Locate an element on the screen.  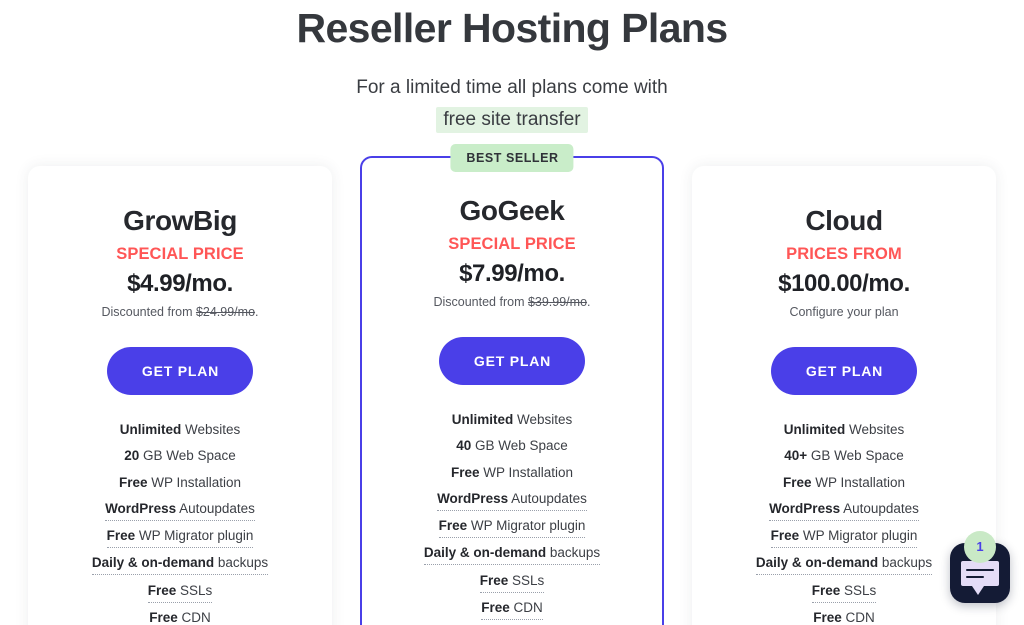
feature-text: 20 GB Web Space is located at coordinates (180, 457).